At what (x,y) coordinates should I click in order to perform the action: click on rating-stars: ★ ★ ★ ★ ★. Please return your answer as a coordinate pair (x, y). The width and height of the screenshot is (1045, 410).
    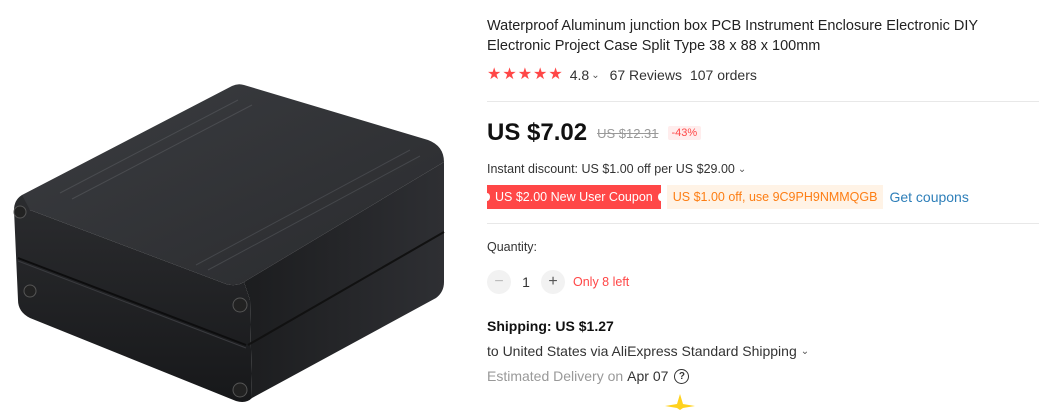
    Looking at the image, I should click on (525, 75).